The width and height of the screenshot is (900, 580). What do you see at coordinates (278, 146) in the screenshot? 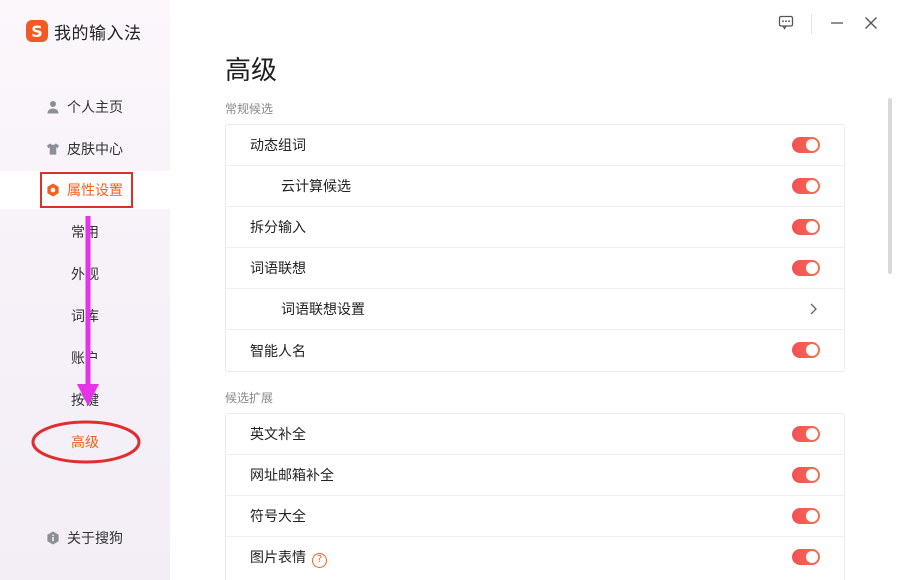
I see `row-label: 动态组词` at bounding box center [278, 146].